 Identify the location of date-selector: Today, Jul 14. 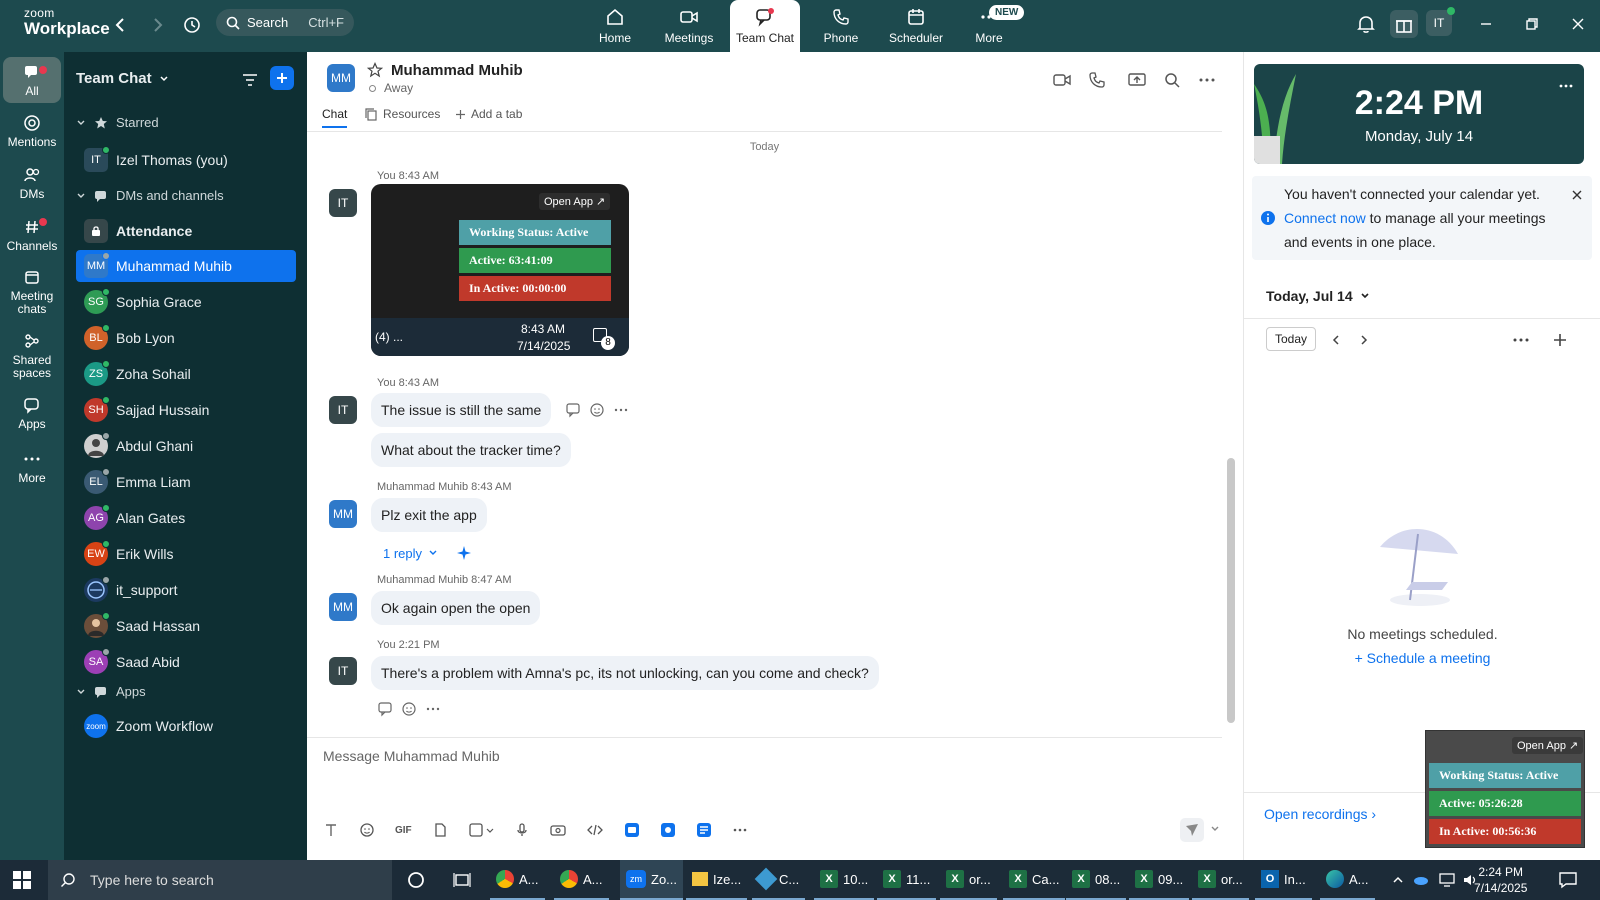
(1318, 296).